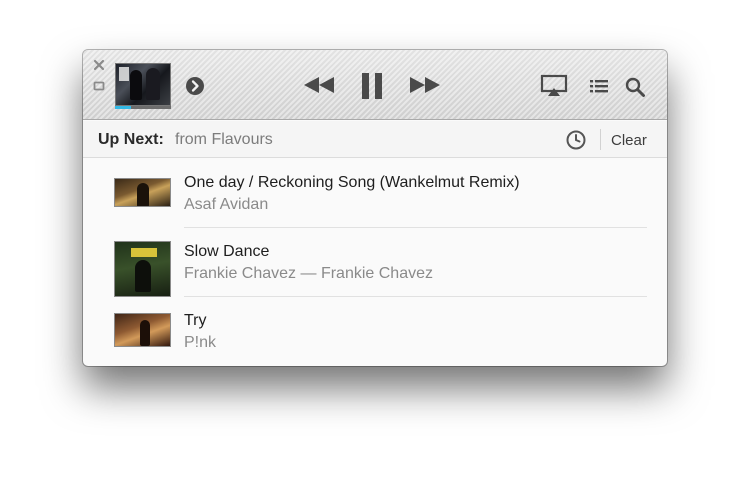 The height and width of the screenshot is (482, 750). I want to click on mini-player-icon, so click(99, 86).